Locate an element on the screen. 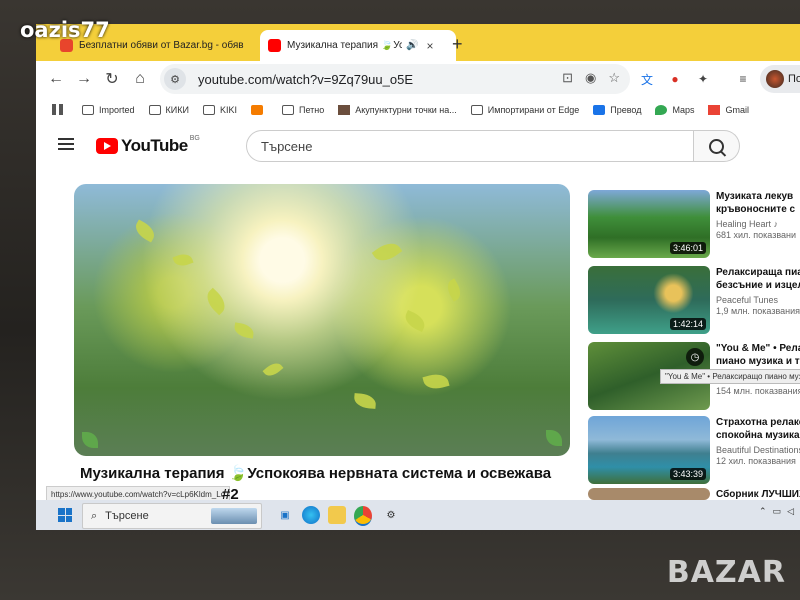  profile-label: Пот is located at coordinates (794, 79).